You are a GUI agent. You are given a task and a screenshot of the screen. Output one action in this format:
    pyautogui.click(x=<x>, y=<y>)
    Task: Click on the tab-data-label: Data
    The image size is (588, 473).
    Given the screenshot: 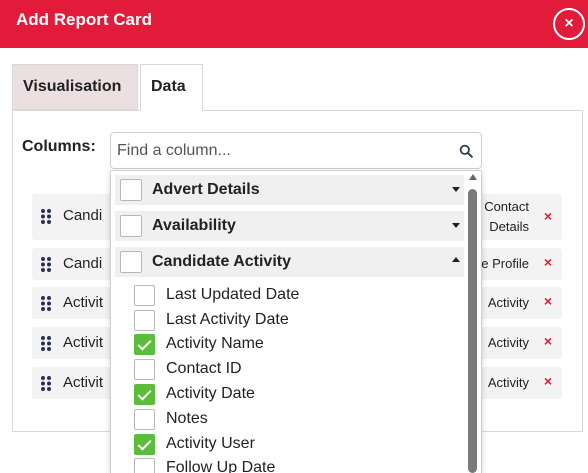 What is the action you would take?
    pyautogui.click(x=168, y=86)
    